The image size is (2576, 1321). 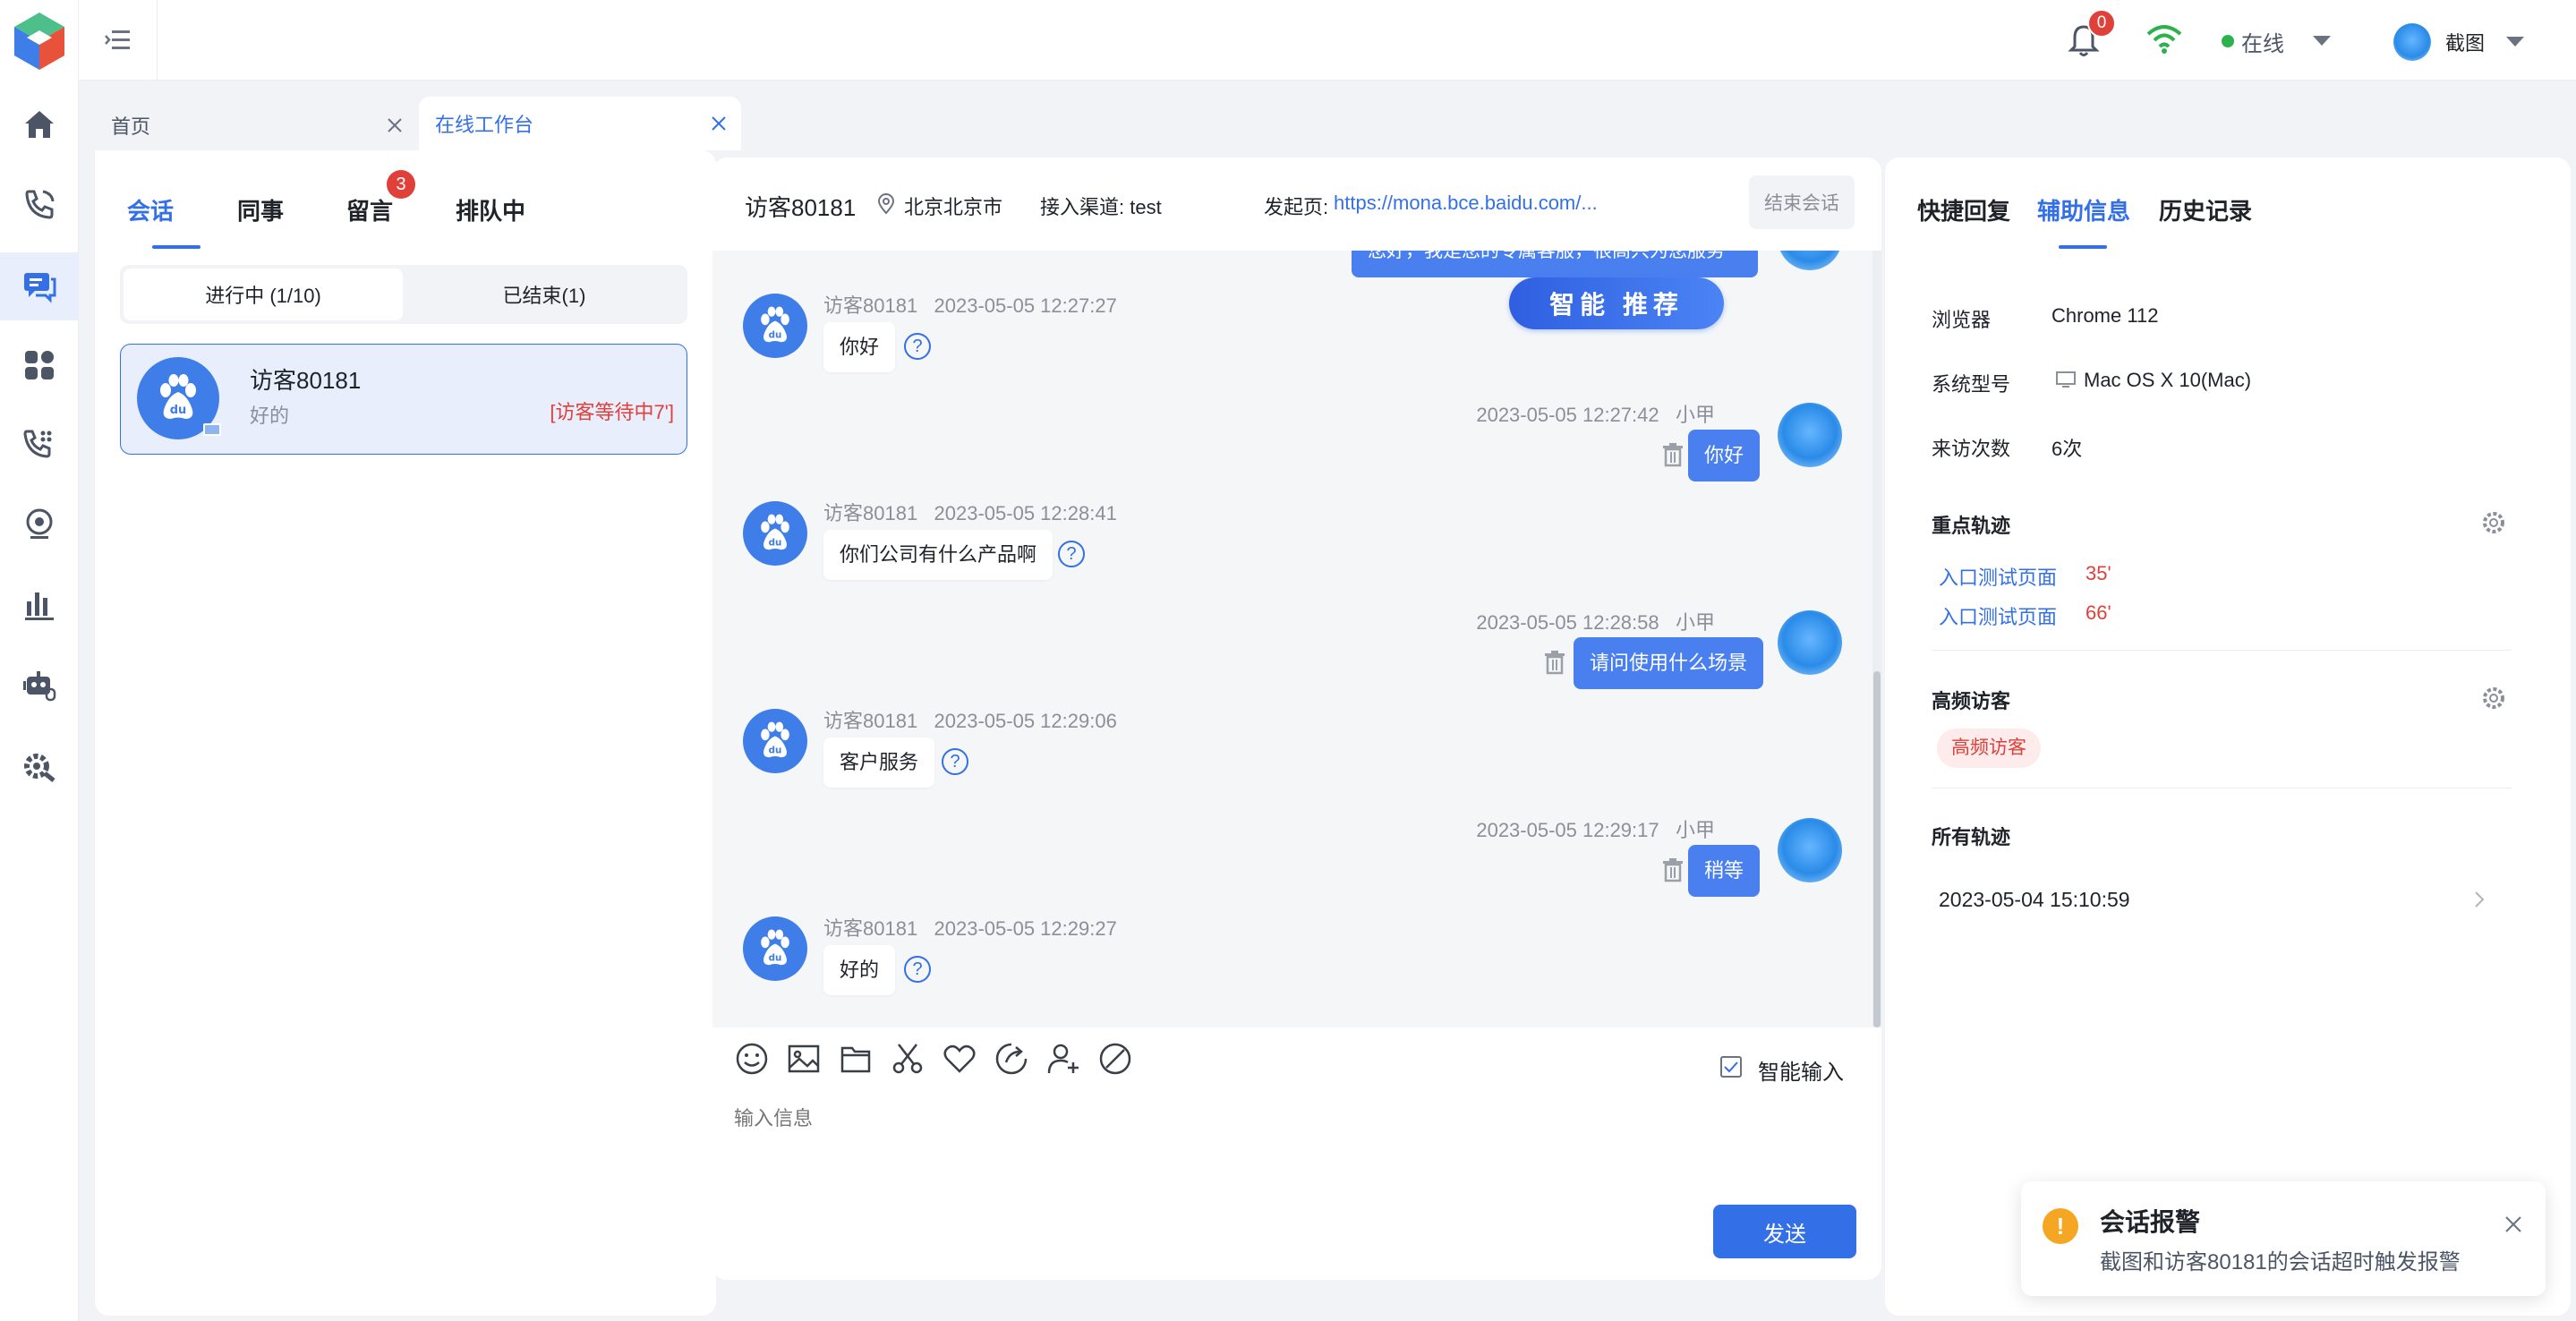 What do you see at coordinates (970, 928) in the screenshot?
I see `message-meta: 访客80181 2023-05-05 12:29:27` at bounding box center [970, 928].